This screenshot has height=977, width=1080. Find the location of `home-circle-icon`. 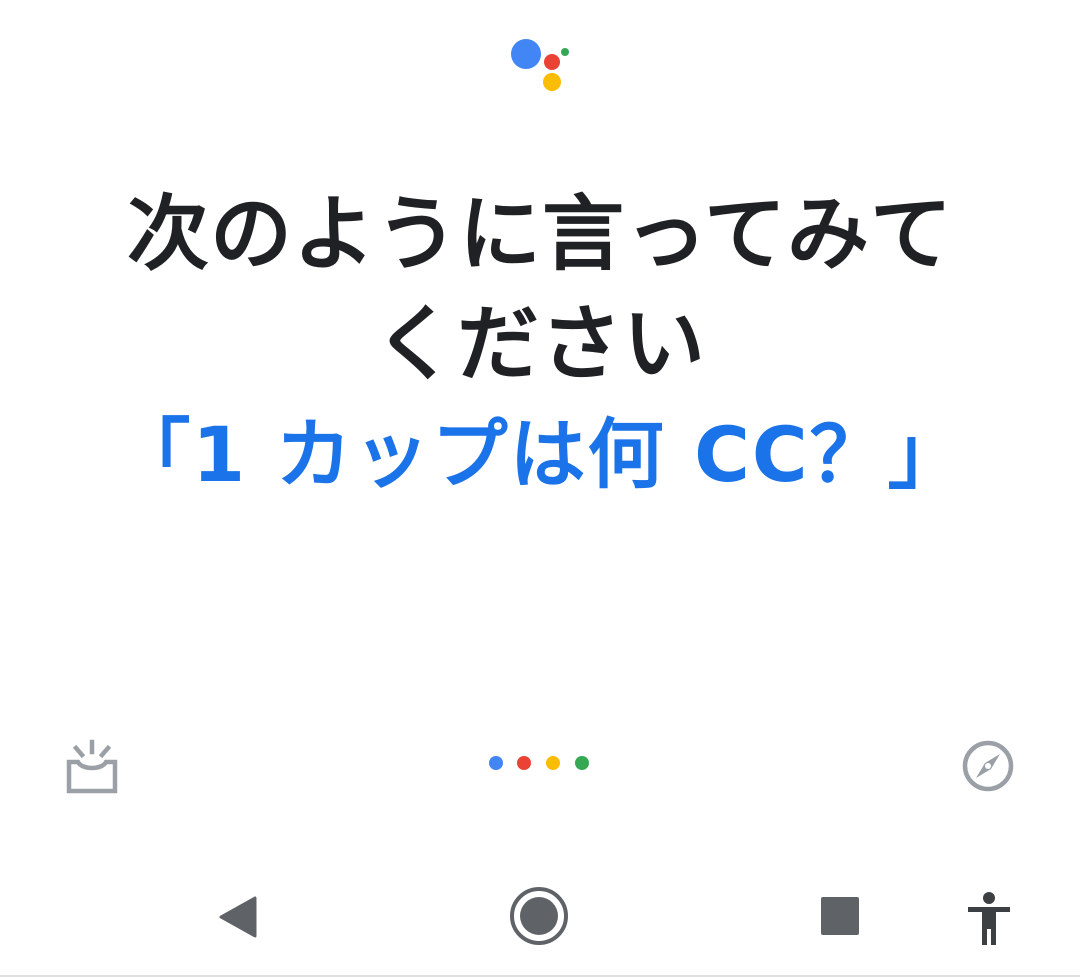

home-circle-icon is located at coordinates (539, 916).